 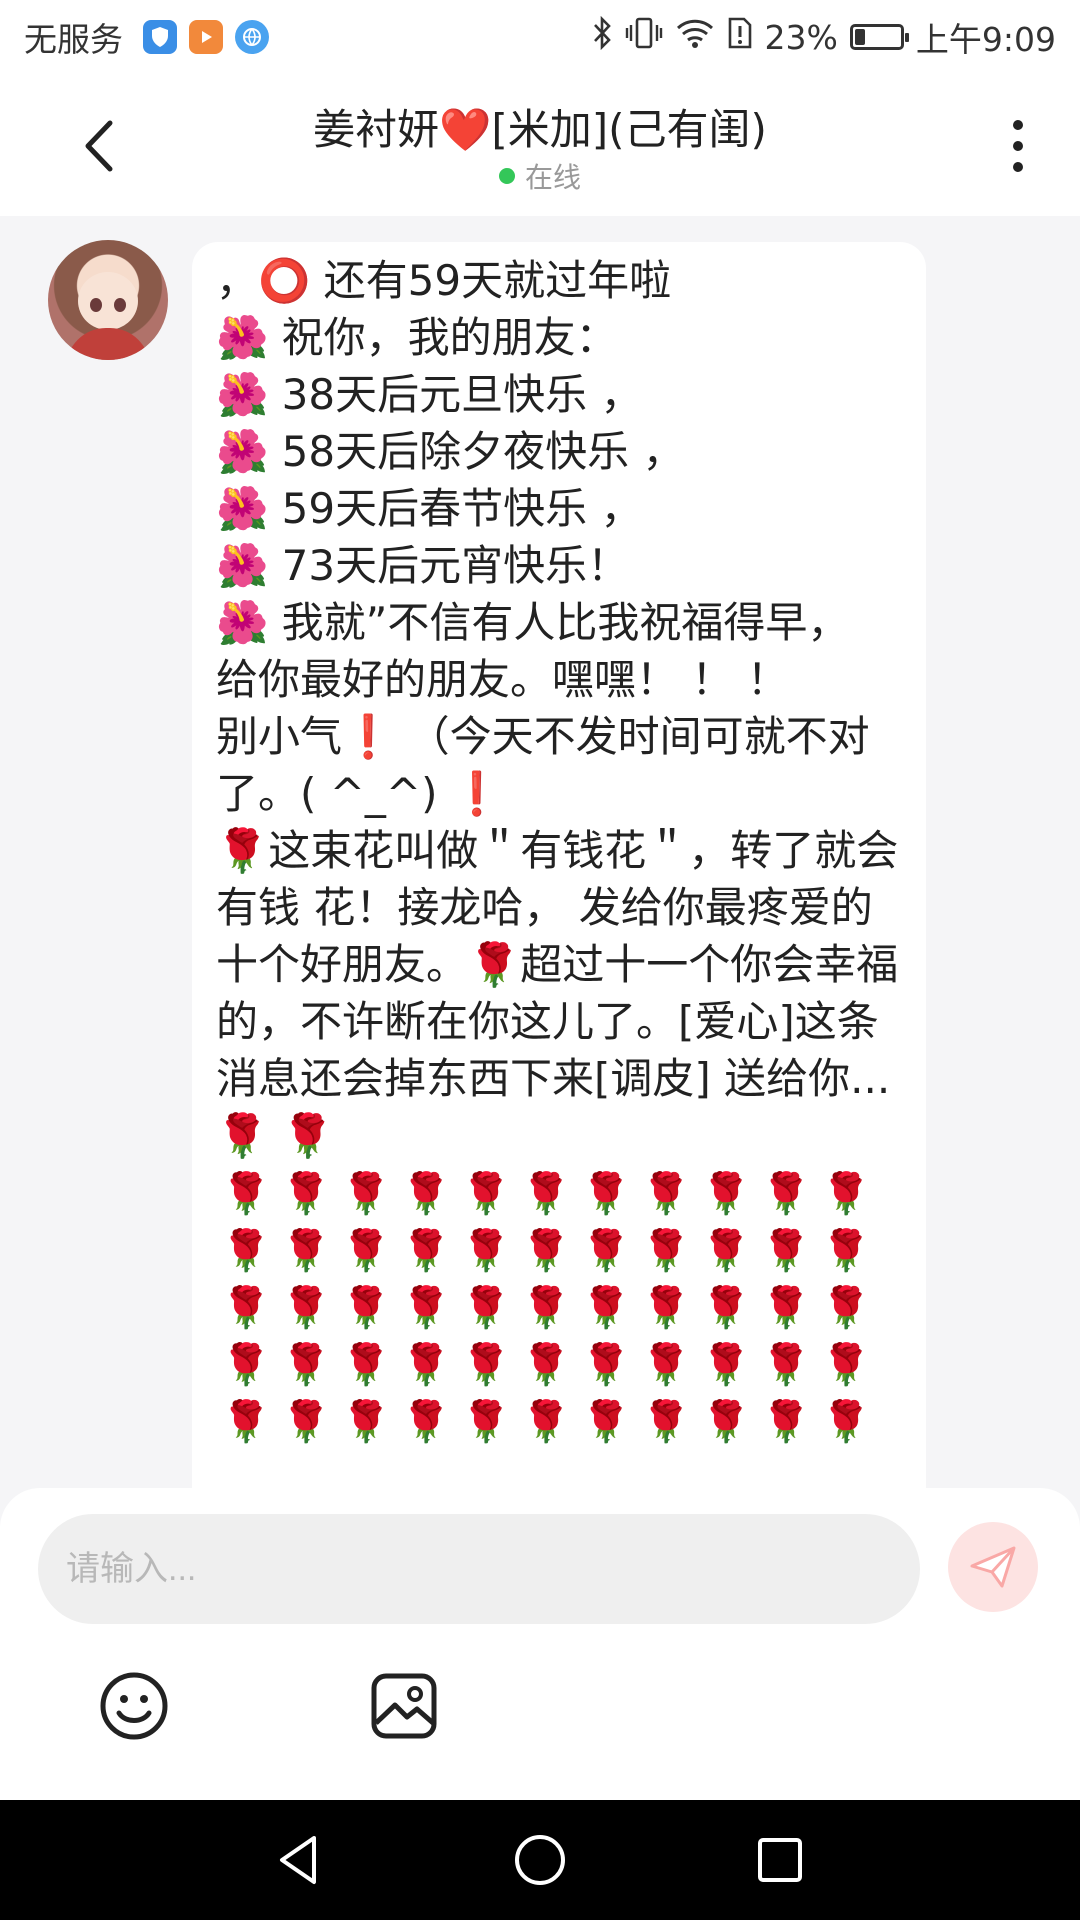 What do you see at coordinates (252, 37) in the screenshot?
I see `browser-app-icon` at bounding box center [252, 37].